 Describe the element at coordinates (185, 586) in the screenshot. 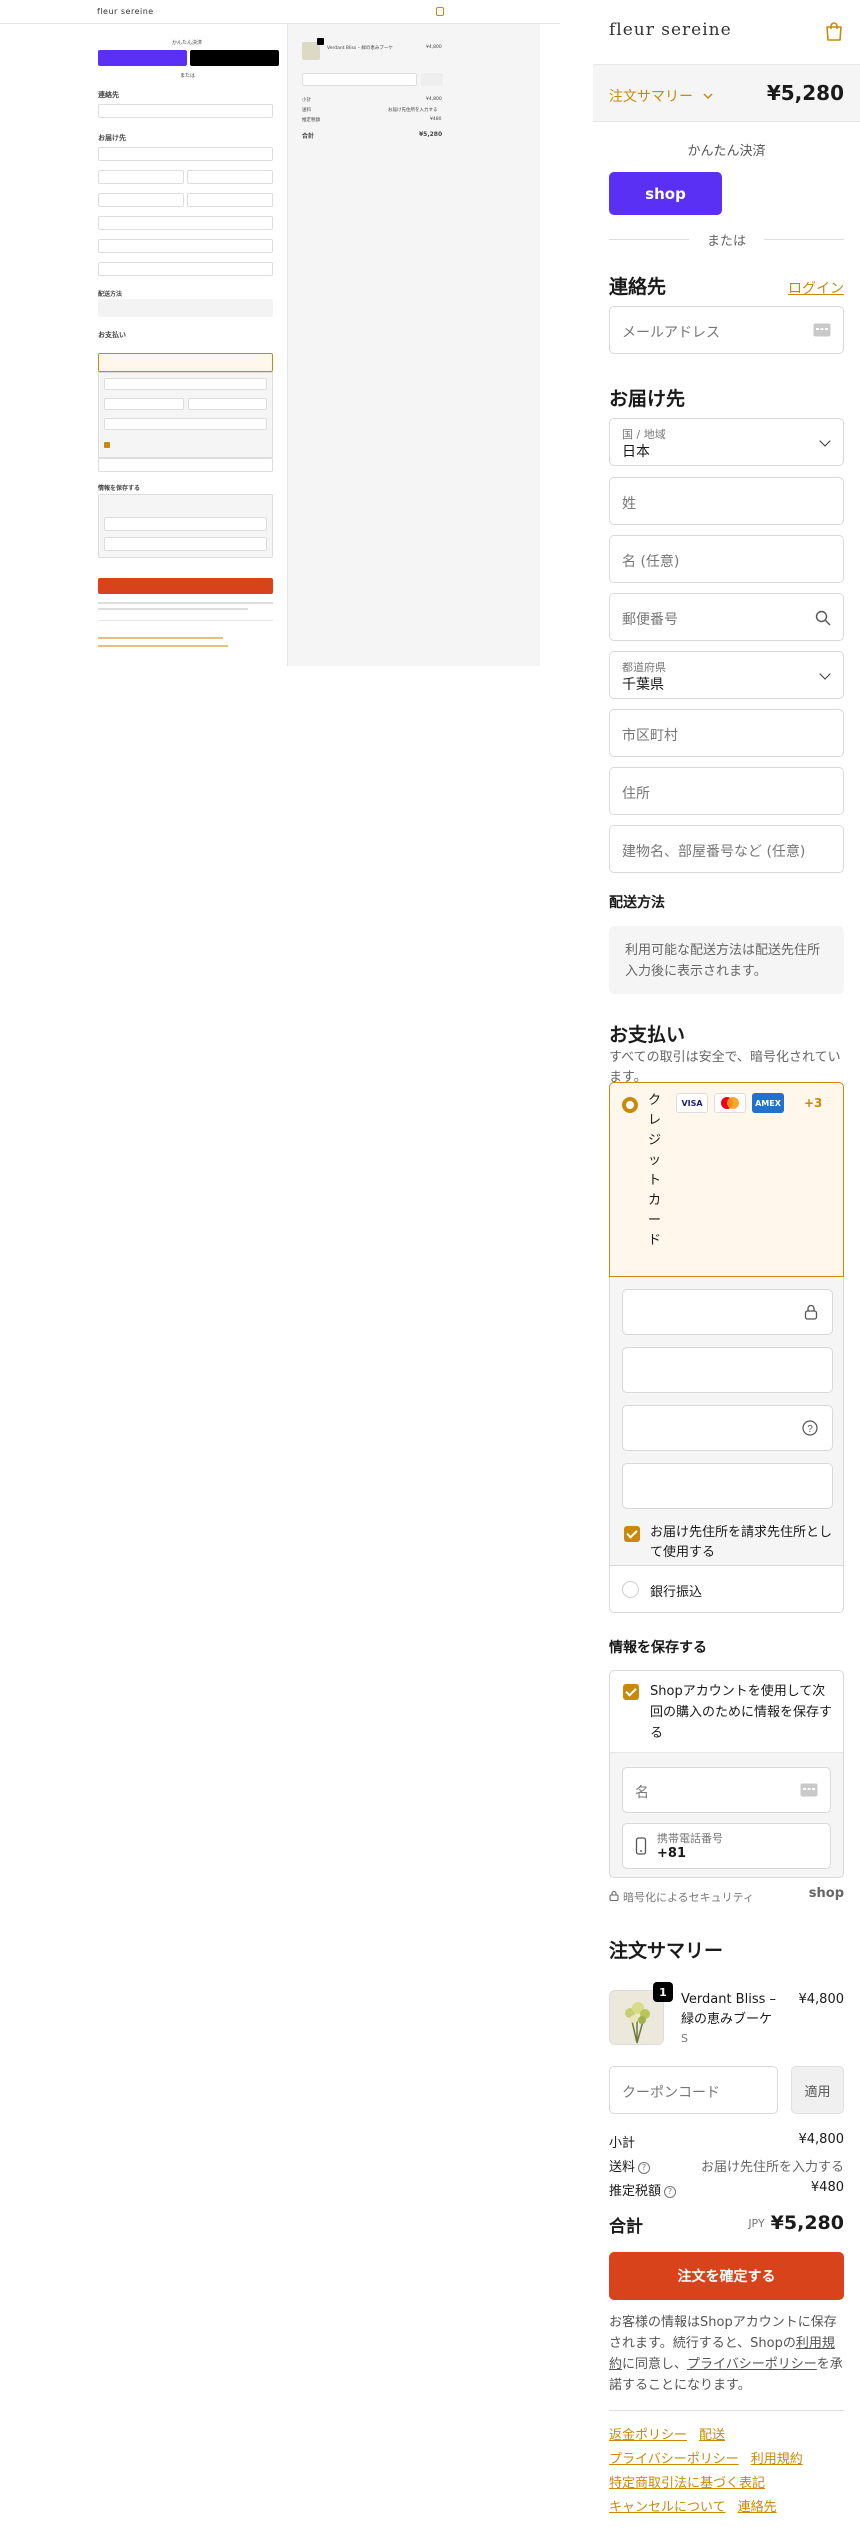

I see `preview-confirm-button` at that location.